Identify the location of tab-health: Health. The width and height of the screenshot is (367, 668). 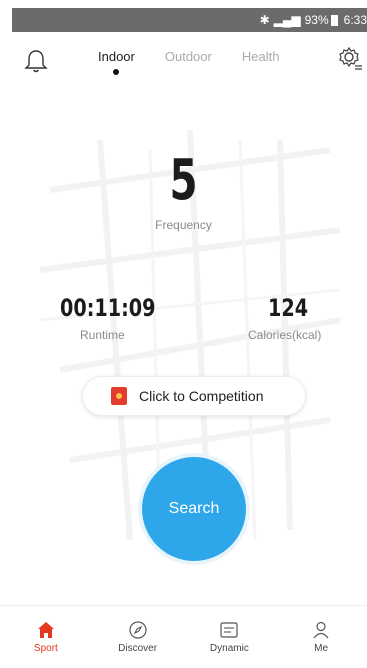
(261, 56).